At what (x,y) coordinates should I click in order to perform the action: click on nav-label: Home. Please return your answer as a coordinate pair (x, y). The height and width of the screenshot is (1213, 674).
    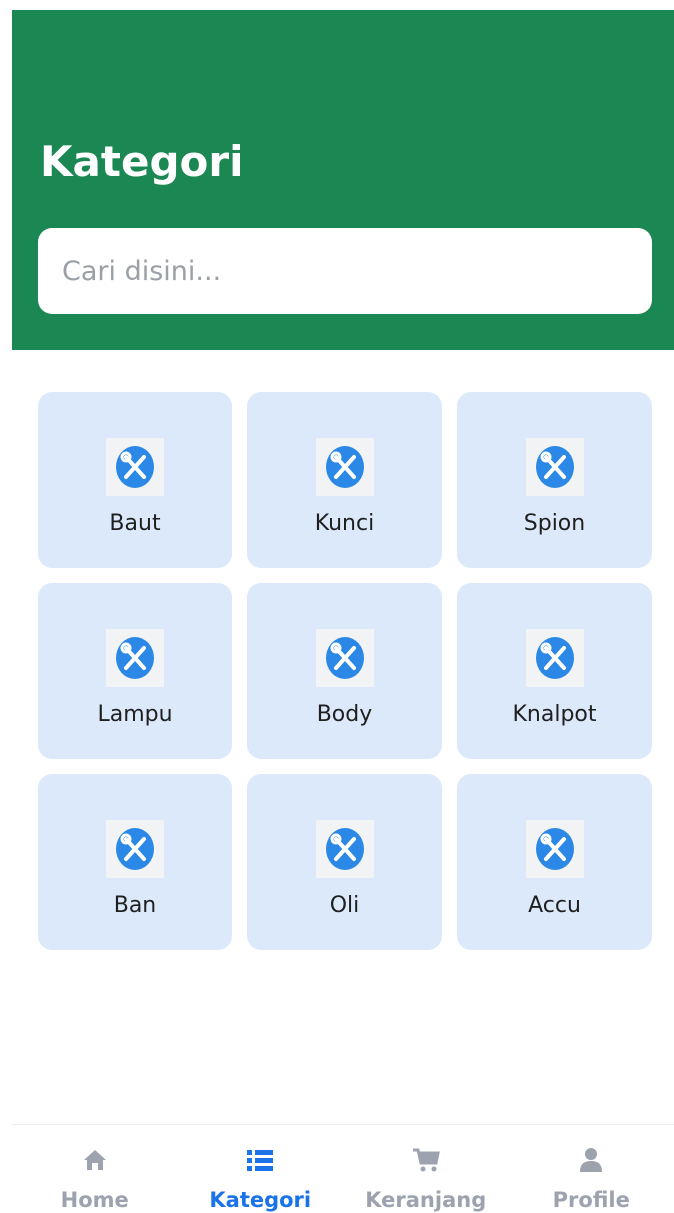
    Looking at the image, I should click on (94, 1200).